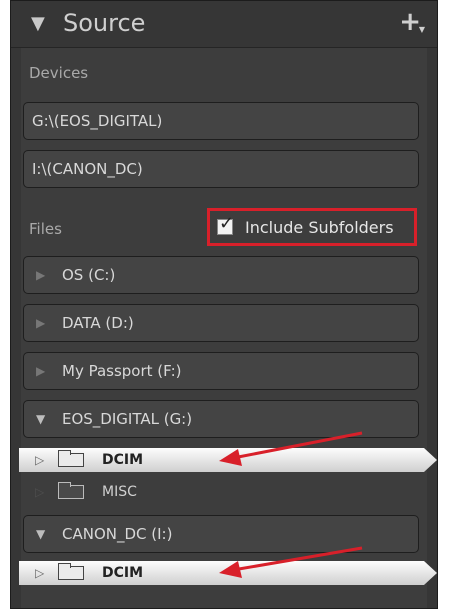 The image size is (450, 609). I want to click on checkmark-icon: ✓, so click(227, 223).